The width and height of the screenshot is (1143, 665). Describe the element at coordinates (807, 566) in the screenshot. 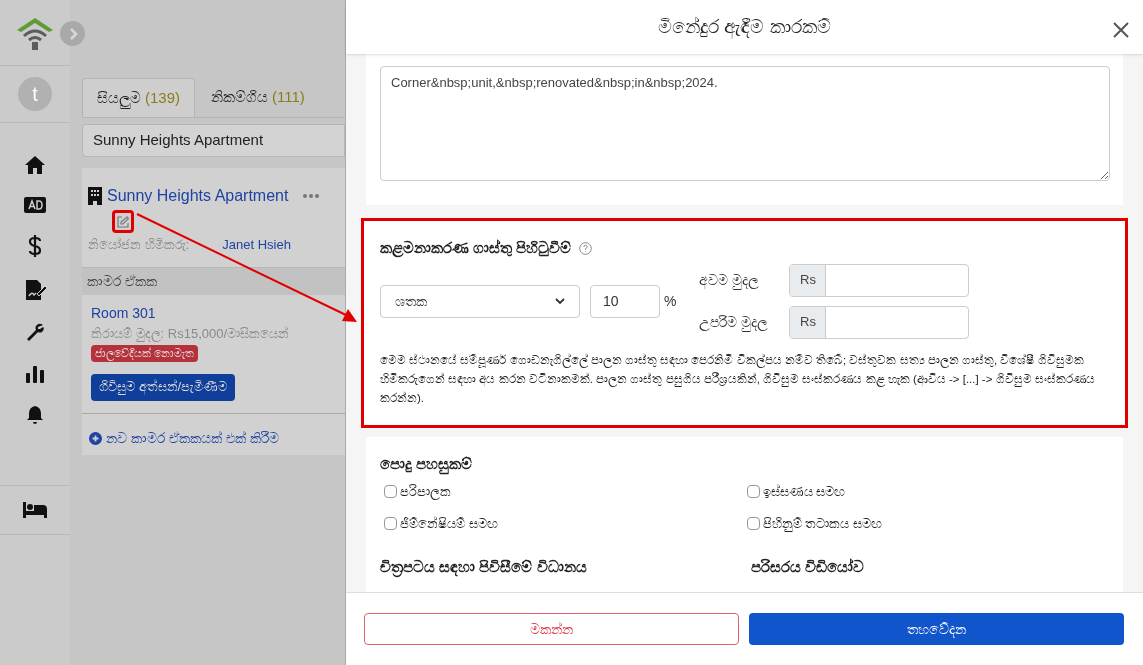

I see `section-title: පරිසරය විඩියෝව` at that location.